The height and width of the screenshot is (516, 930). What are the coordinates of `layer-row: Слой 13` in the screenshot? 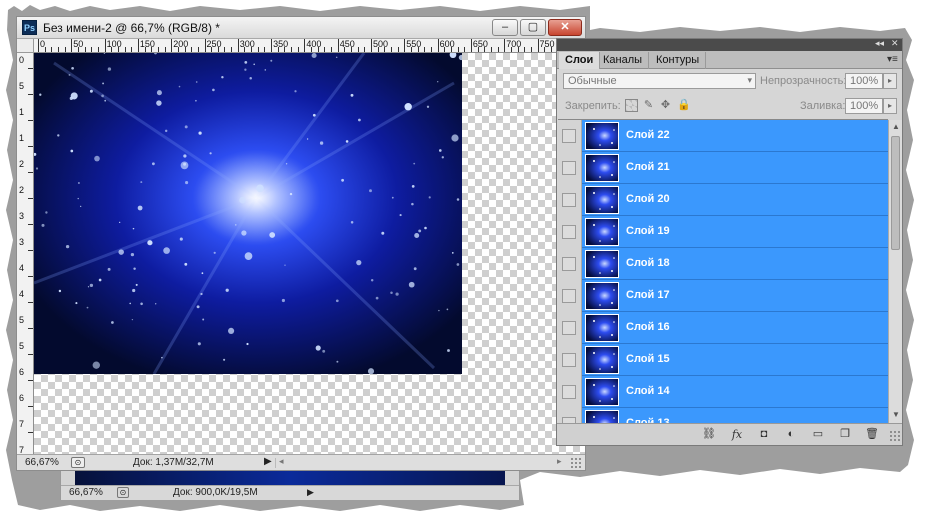 It's located at (723, 415).